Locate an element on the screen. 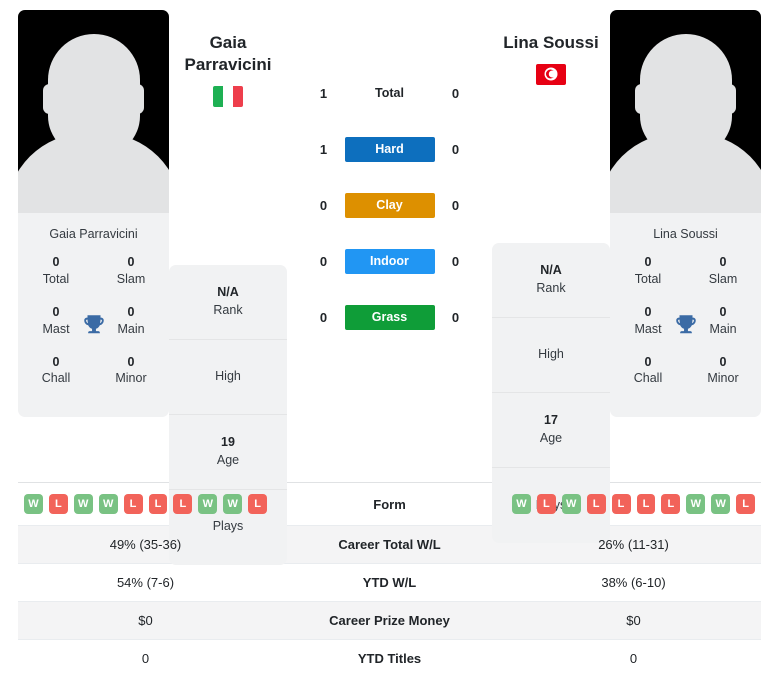 The image size is (779, 699). trophy-label: Mast is located at coordinates (56, 328).